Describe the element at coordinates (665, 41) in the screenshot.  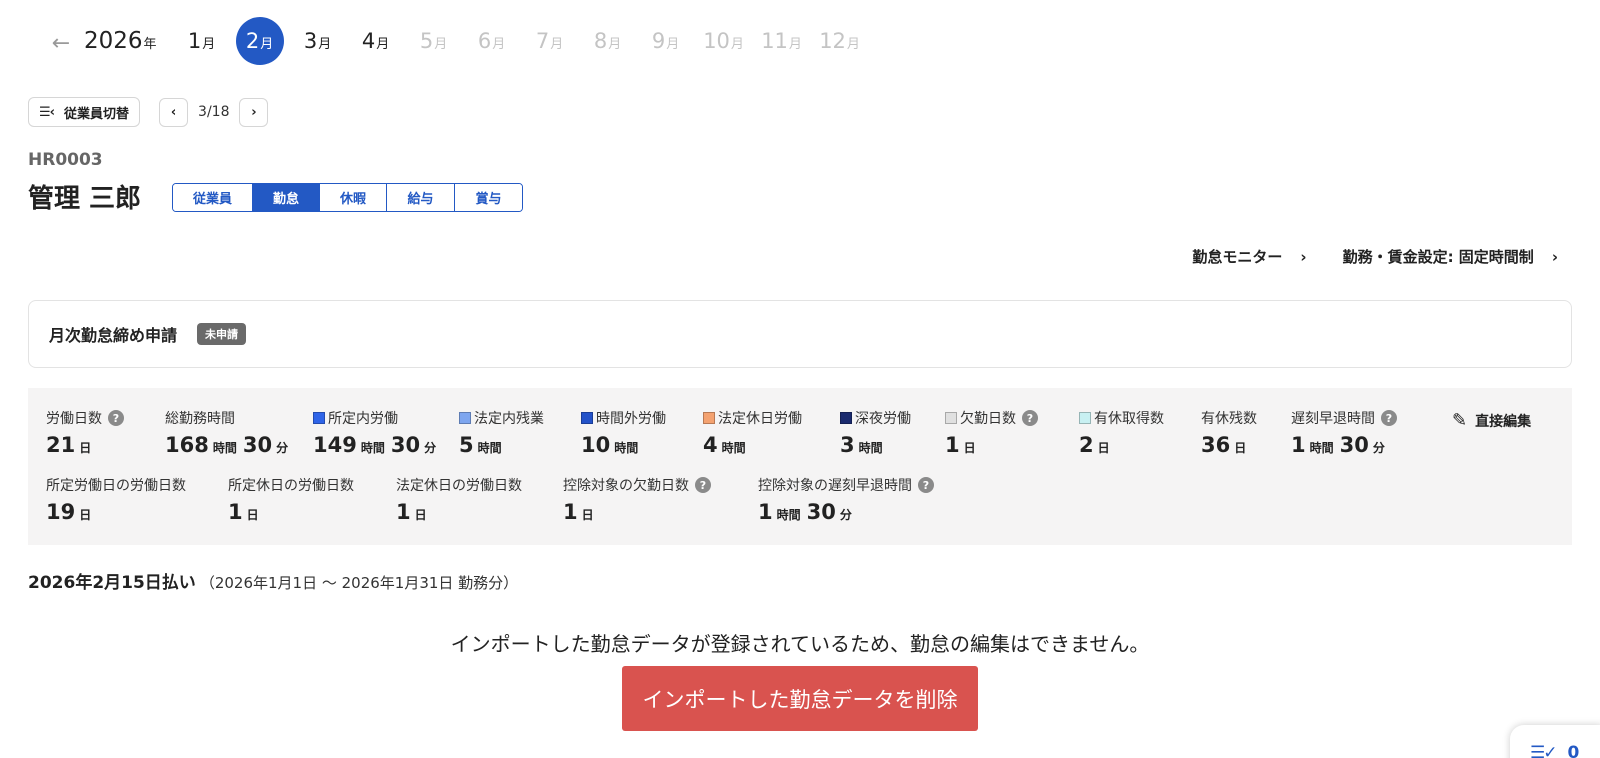
I see `month-9: 9月` at that location.